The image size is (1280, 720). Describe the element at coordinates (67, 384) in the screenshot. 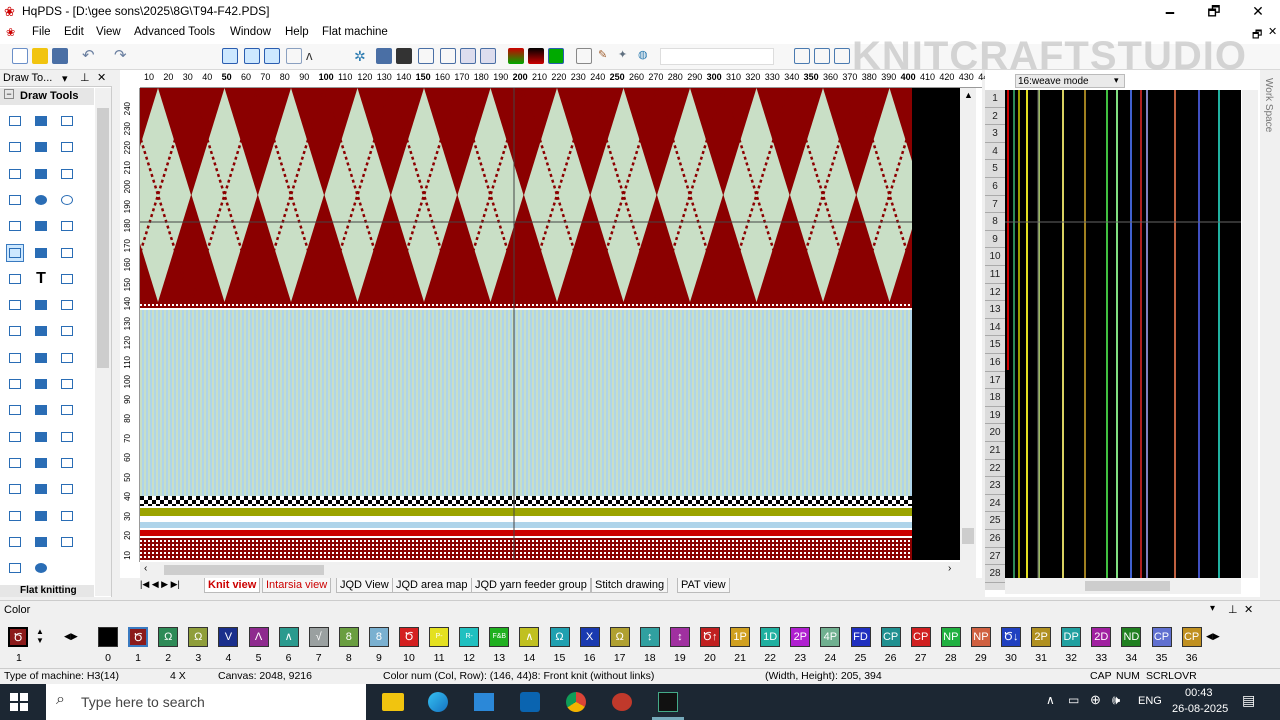

I see `align-h-icon` at that location.